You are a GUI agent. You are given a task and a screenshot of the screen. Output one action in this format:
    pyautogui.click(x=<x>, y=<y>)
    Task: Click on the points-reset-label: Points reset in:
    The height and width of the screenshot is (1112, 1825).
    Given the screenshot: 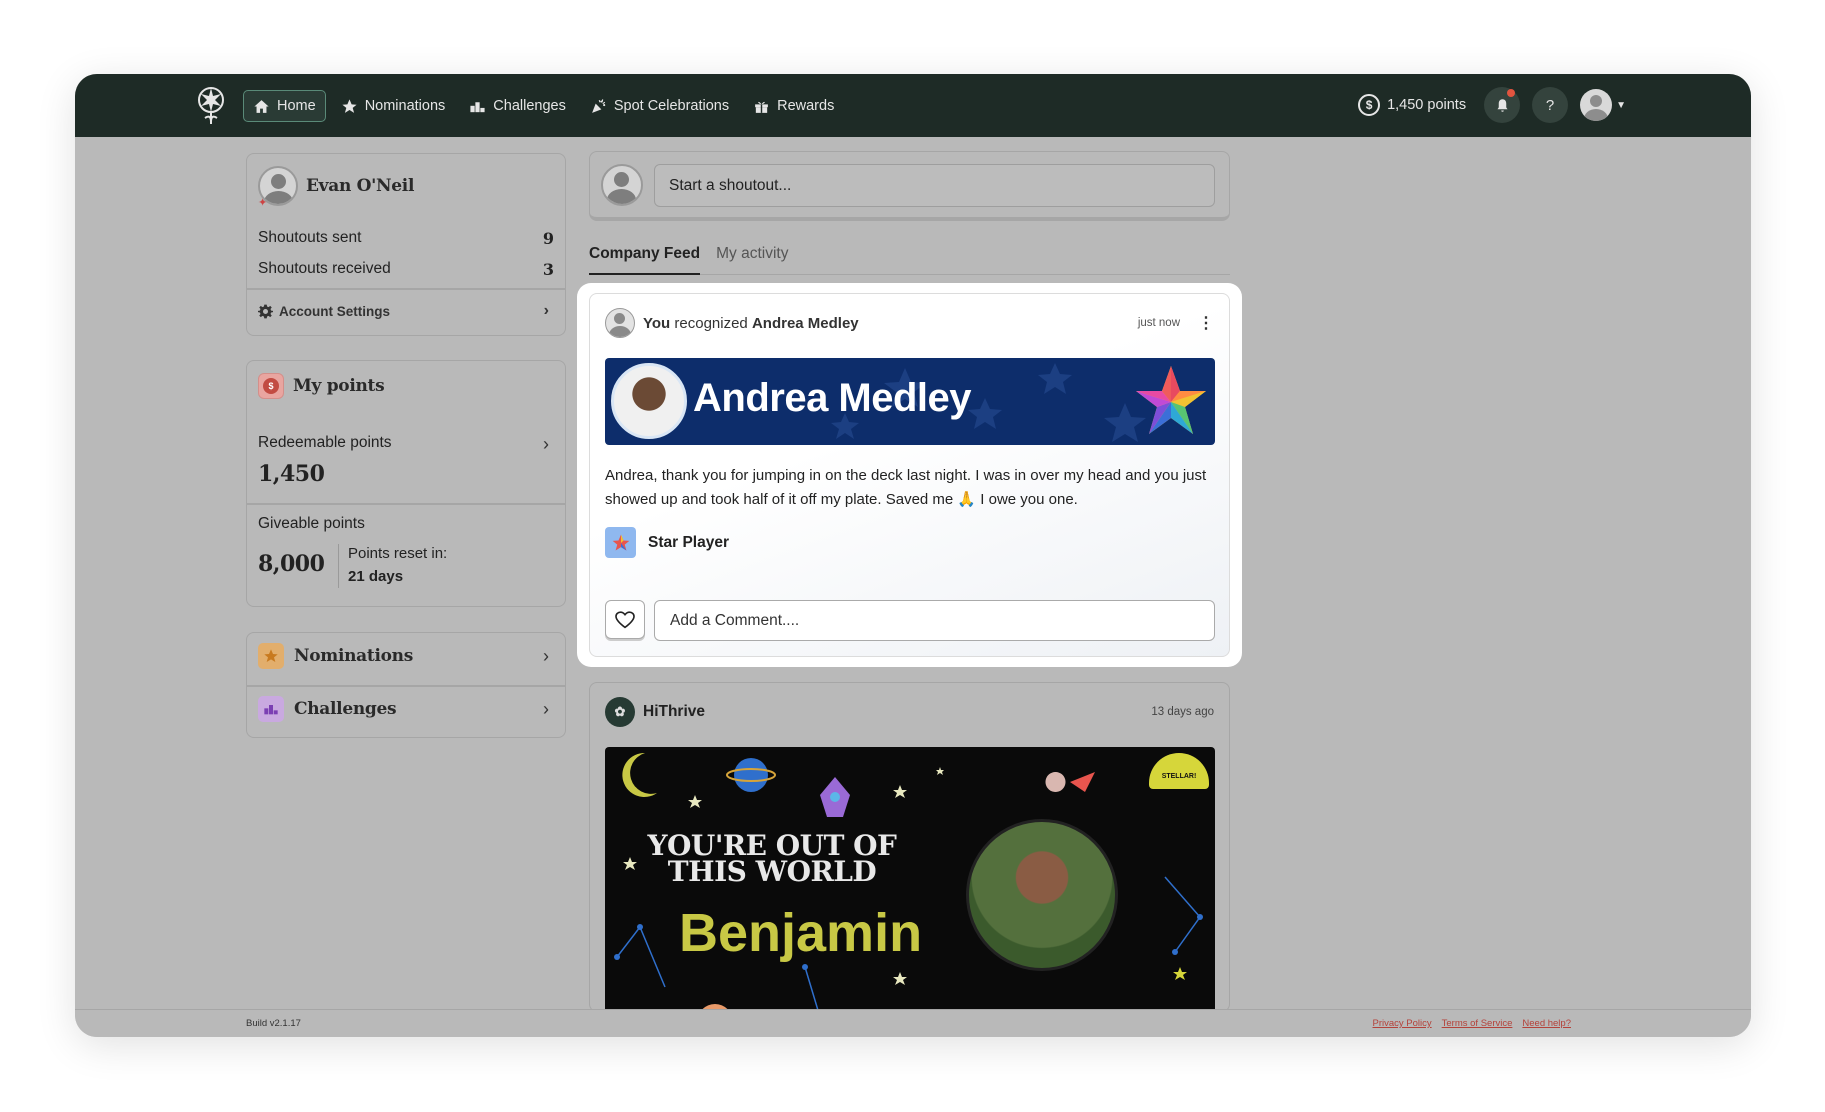 What is the action you would take?
    pyautogui.click(x=398, y=553)
    